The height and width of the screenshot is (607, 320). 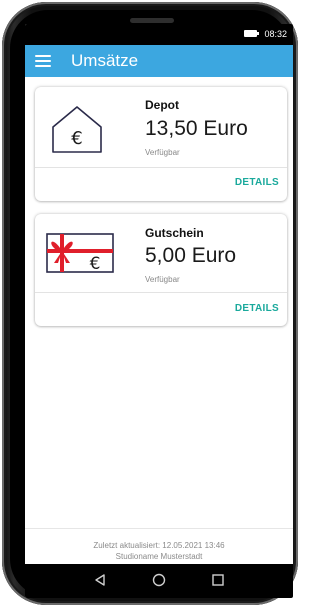 I want to click on card-title: Depot, so click(x=162, y=105).